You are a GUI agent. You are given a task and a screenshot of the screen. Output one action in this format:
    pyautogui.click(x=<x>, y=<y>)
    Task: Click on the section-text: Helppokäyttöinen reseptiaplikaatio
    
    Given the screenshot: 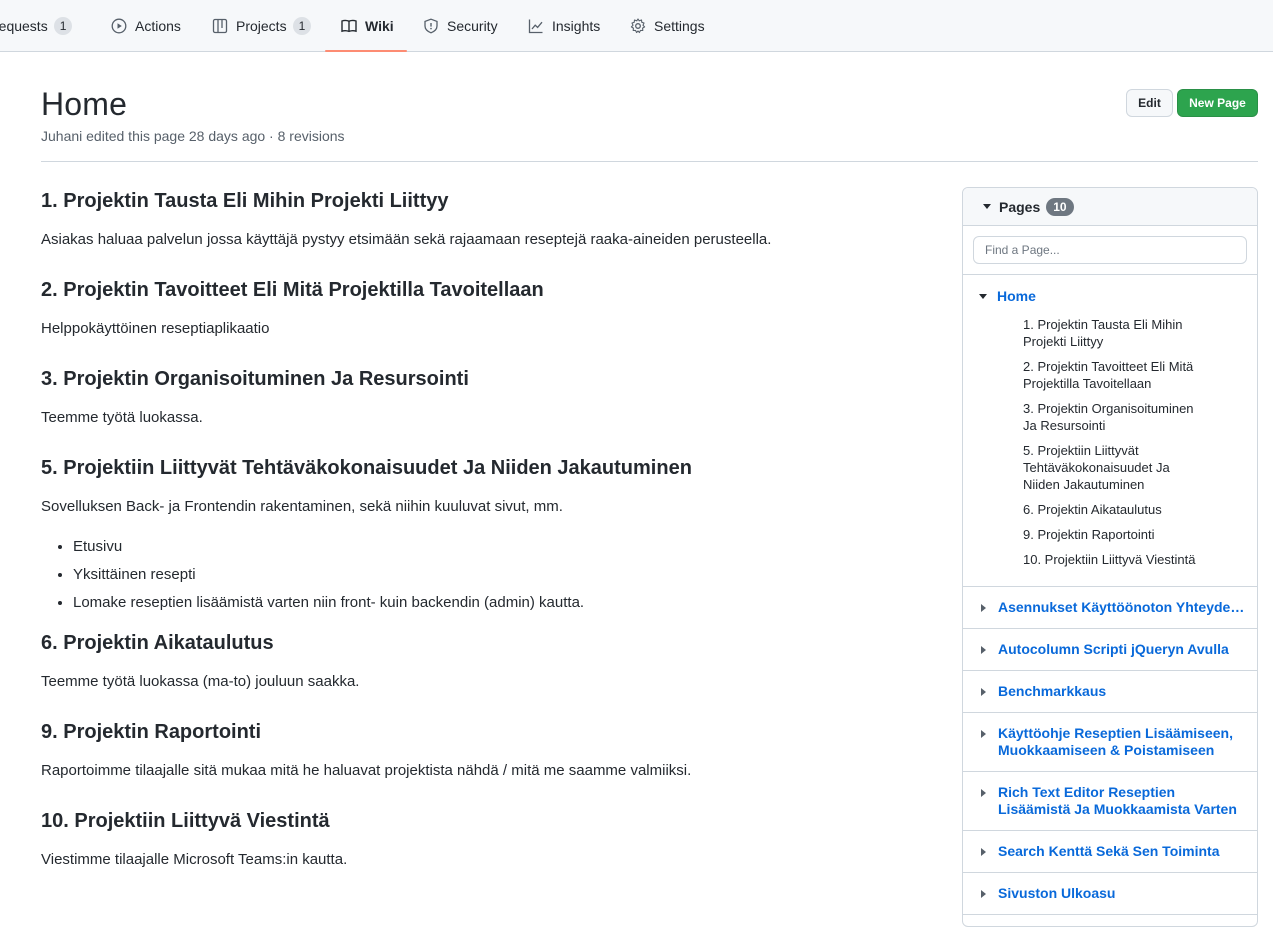 What is the action you would take?
    pyautogui.click(x=155, y=328)
    